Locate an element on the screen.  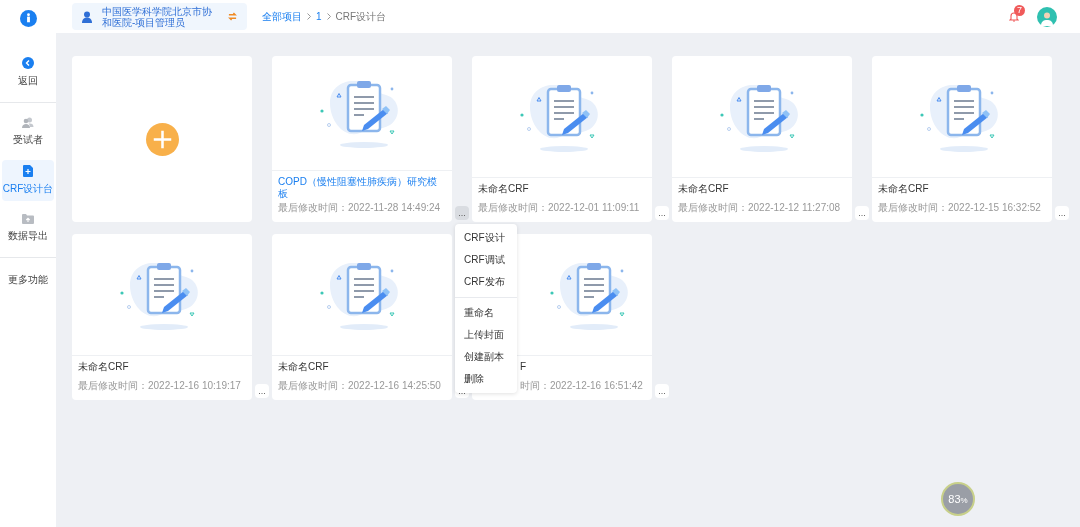
sidebar-item: 数据导出 is located at coordinates (28, 228).